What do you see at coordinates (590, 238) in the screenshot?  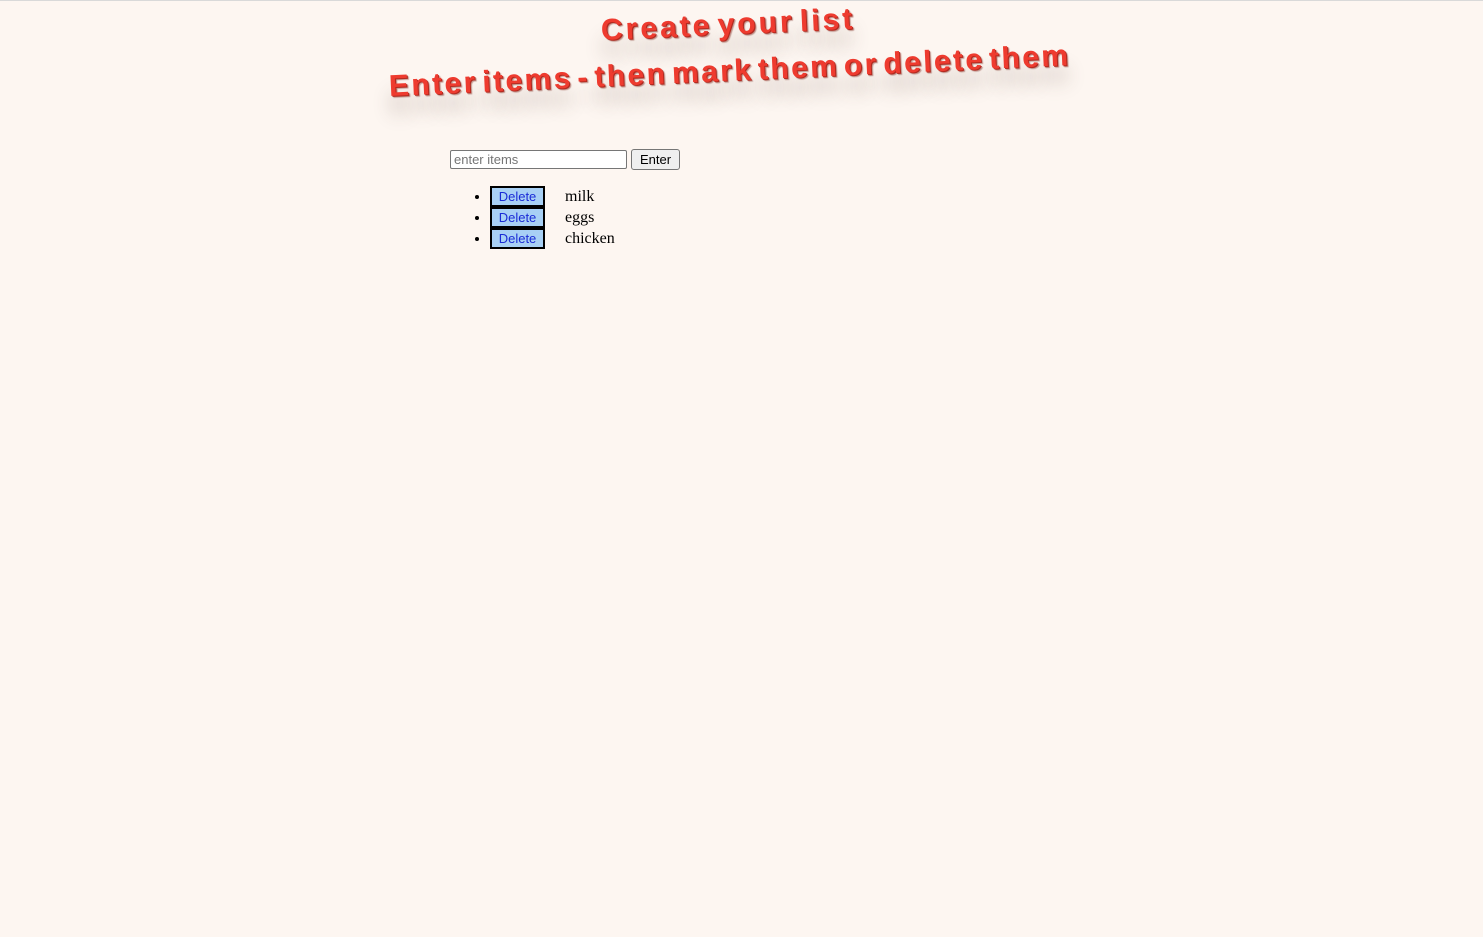 I see `list-item-text: chicken` at bounding box center [590, 238].